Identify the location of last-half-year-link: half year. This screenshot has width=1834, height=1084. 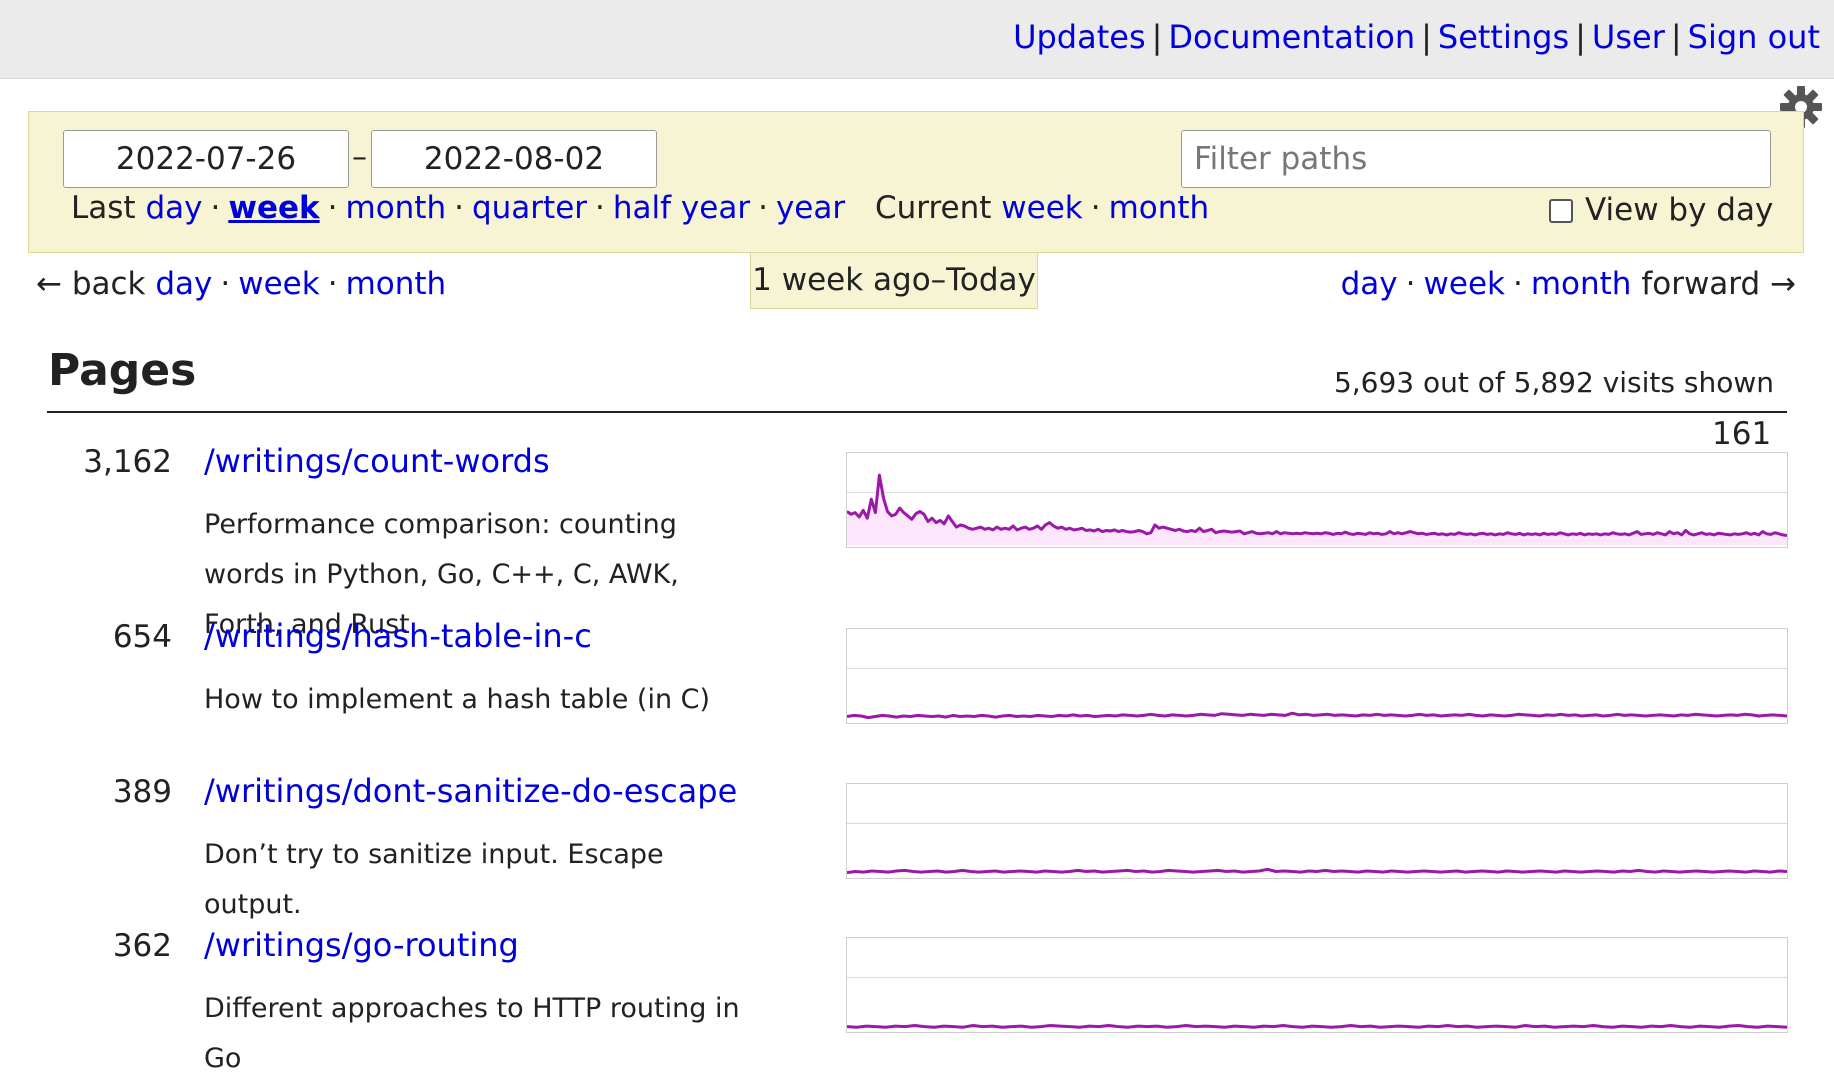
(681, 208).